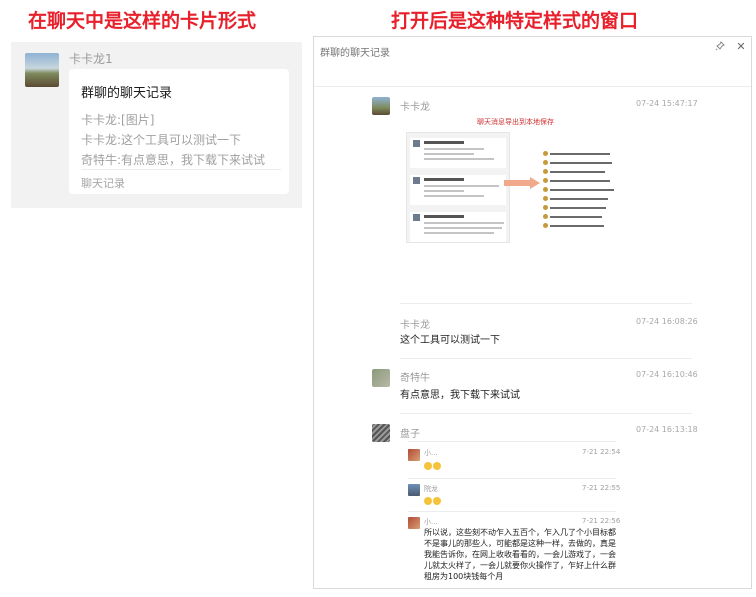  What do you see at coordinates (667, 374) in the screenshot?
I see `message-time: 07-24 16:10:46` at bounding box center [667, 374].